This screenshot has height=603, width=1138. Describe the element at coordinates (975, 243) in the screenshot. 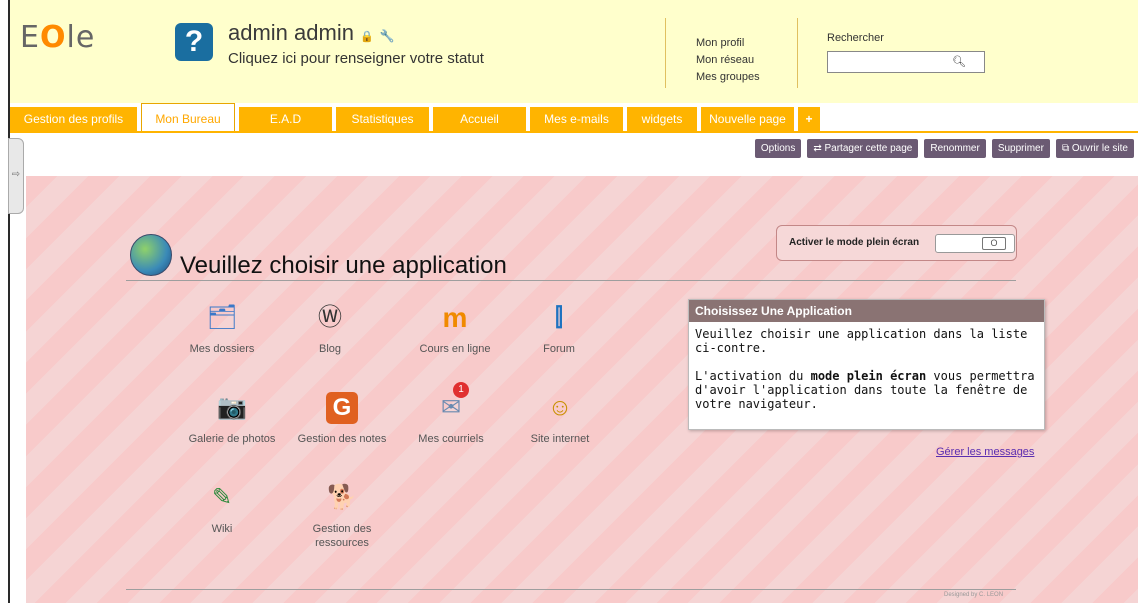

I see `fullscreen-toggle: O` at that location.